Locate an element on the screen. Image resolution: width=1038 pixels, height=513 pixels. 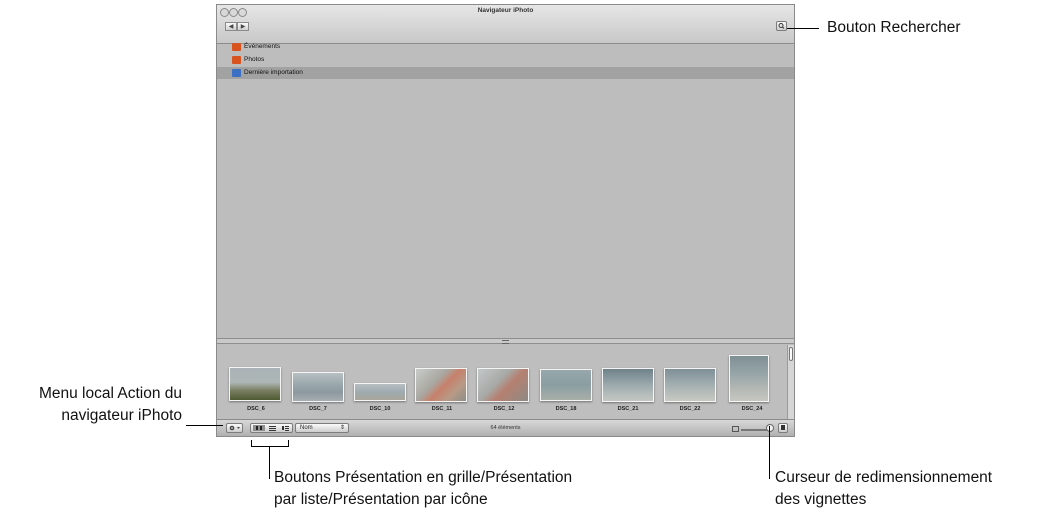
import-icon is located at coordinates (236, 73).